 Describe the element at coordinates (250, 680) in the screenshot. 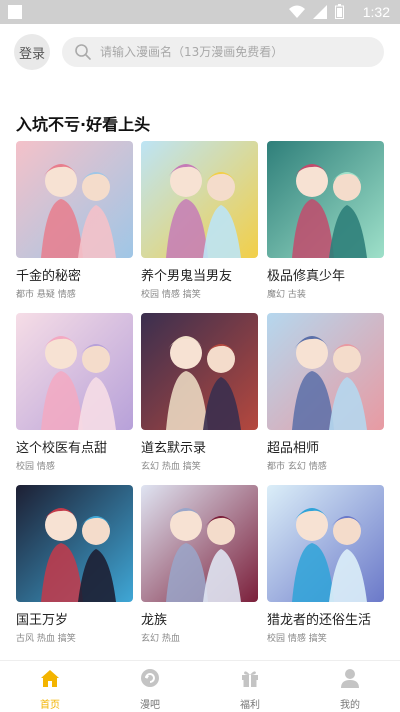

I see `gift-icon` at that location.